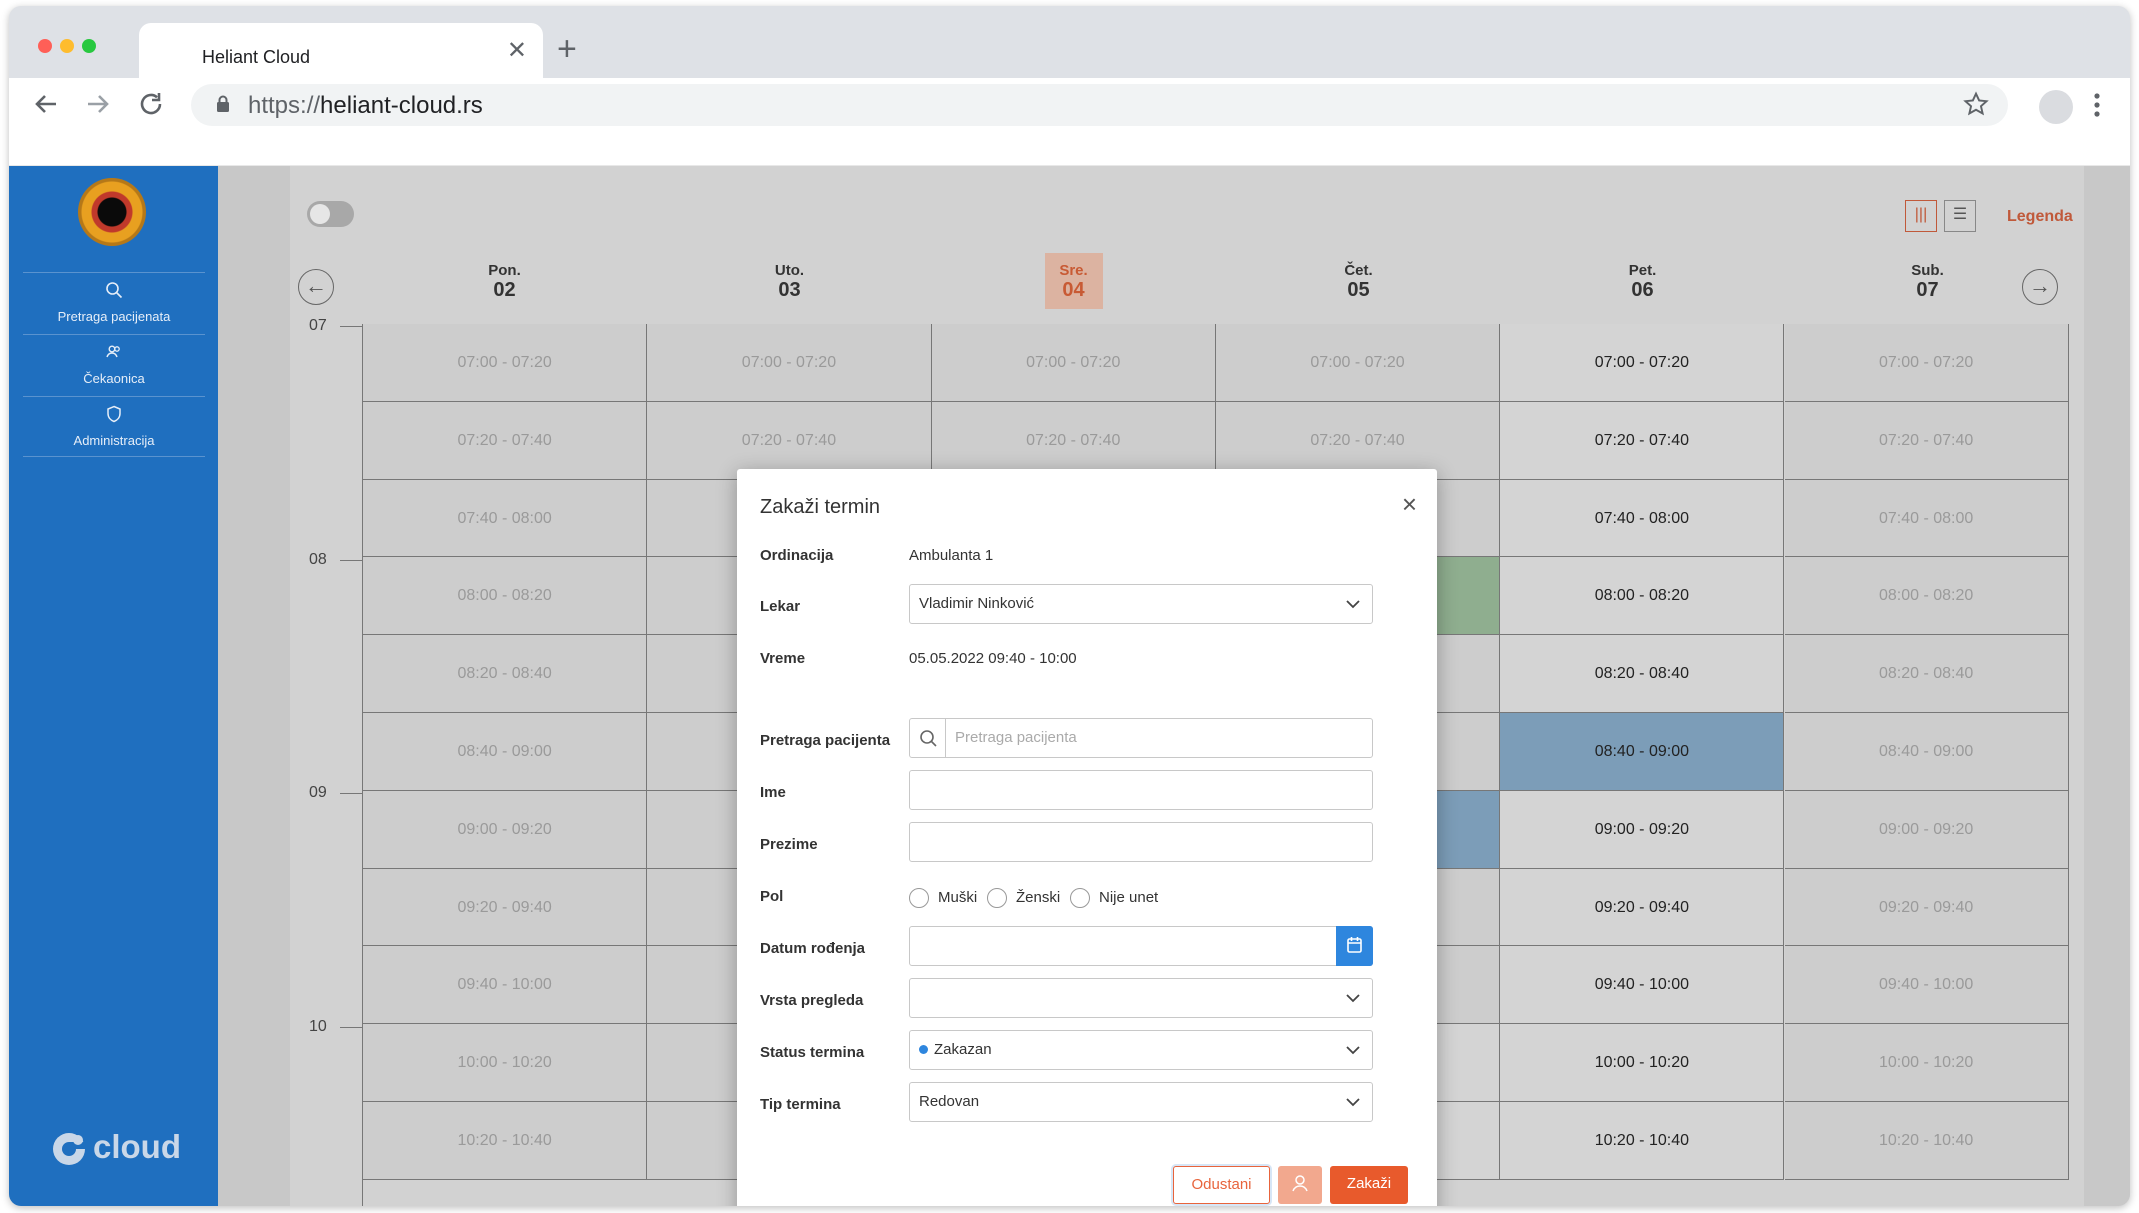 This screenshot has height=1213, width=2139. What do you see at coordinates (316, 287) in the screenshot?
I see `previous-week-button: ←` at bounding box center [316, 287].